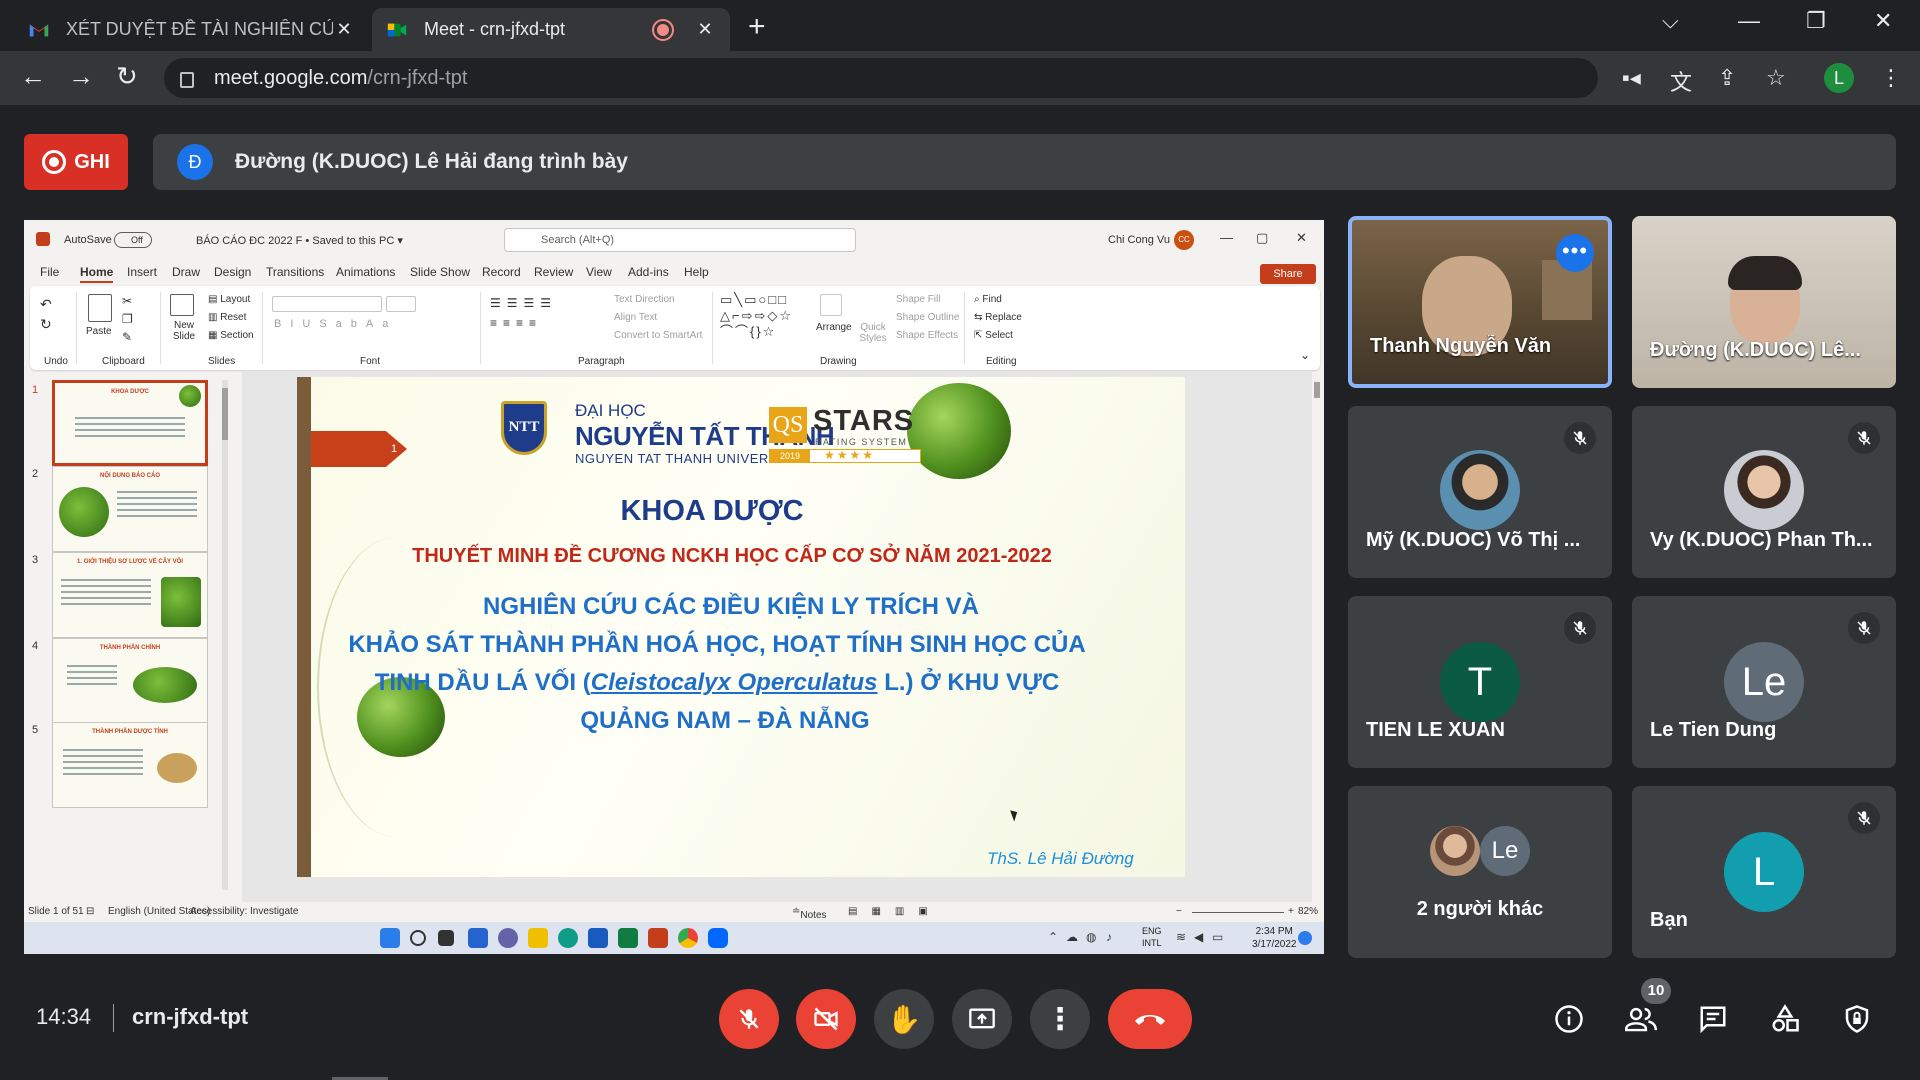 The image size is (1920, 1080). I want to click on ppt-share-button: Share, so click(1288, 274).